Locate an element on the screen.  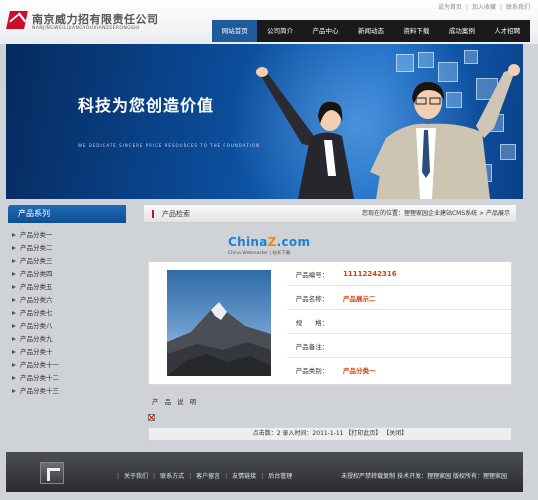
sidebar-item-category: 产品分类四 is located at coordinates (67, 274).